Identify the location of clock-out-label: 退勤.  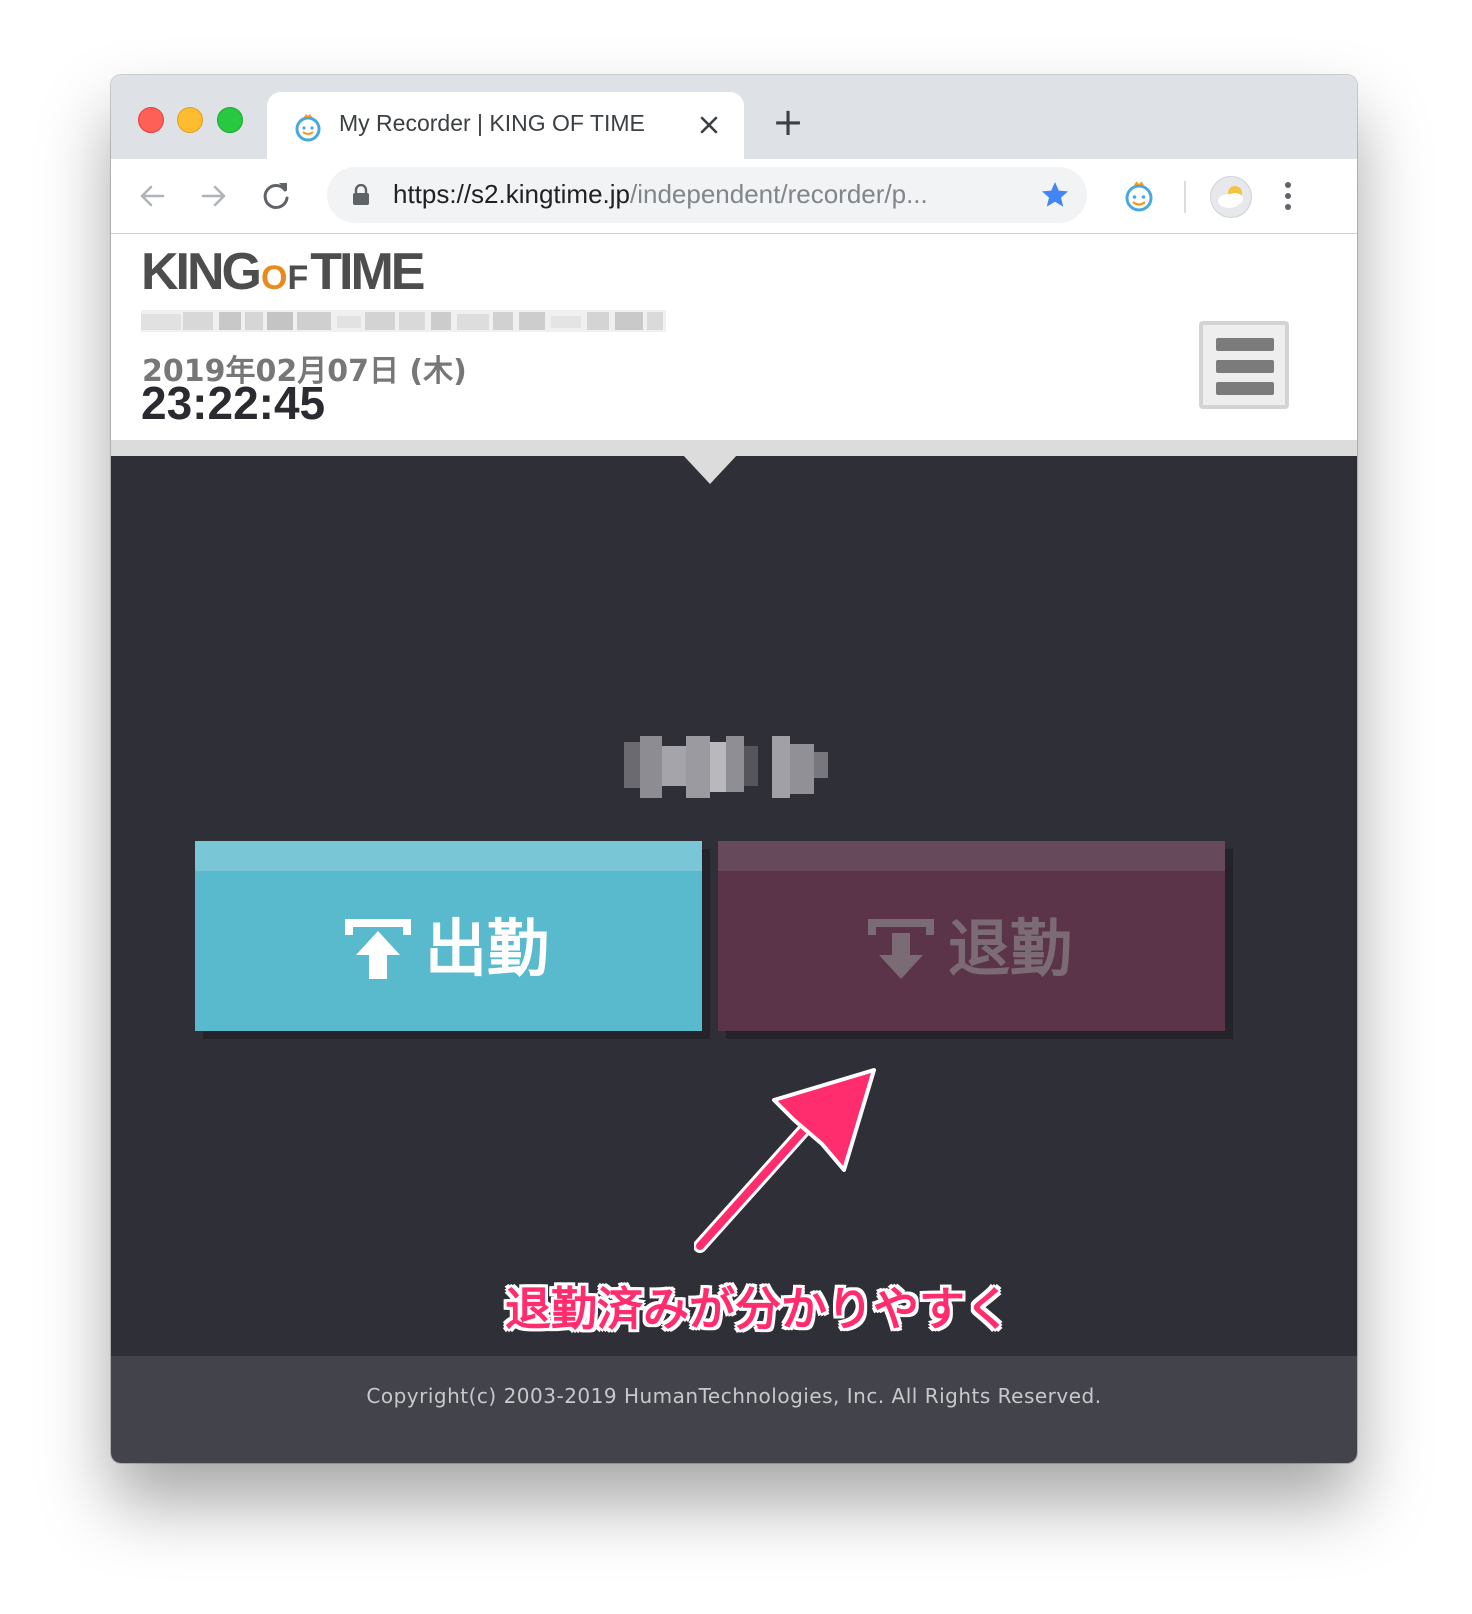
(1010, 948).